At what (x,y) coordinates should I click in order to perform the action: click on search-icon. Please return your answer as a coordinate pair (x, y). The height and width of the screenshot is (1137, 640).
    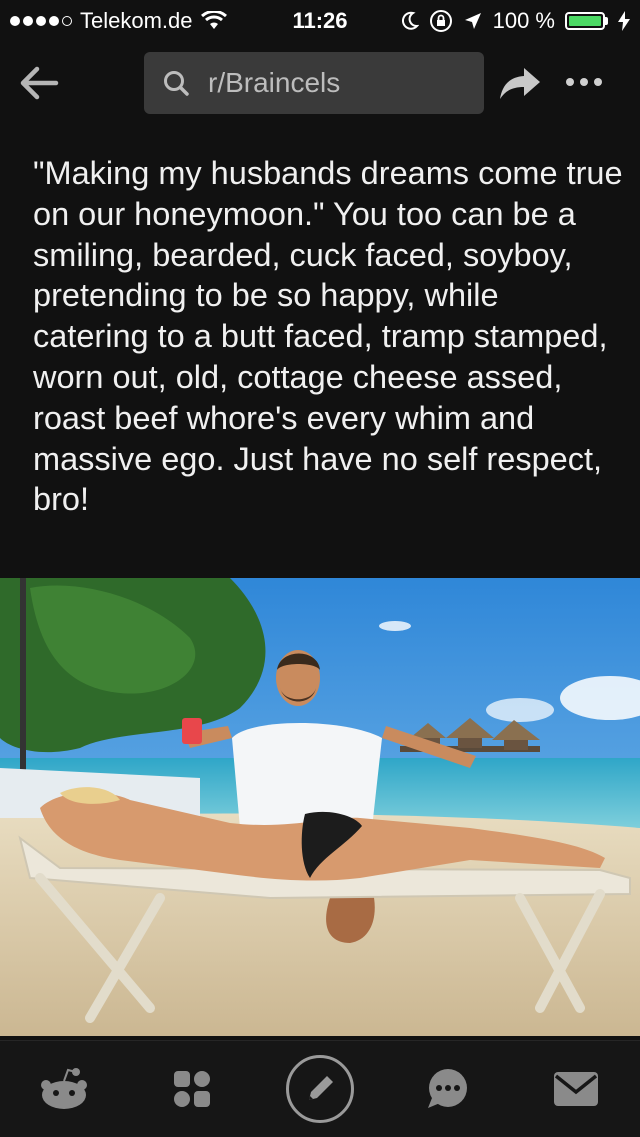
    Looking at the image, I should click on (176, 83).